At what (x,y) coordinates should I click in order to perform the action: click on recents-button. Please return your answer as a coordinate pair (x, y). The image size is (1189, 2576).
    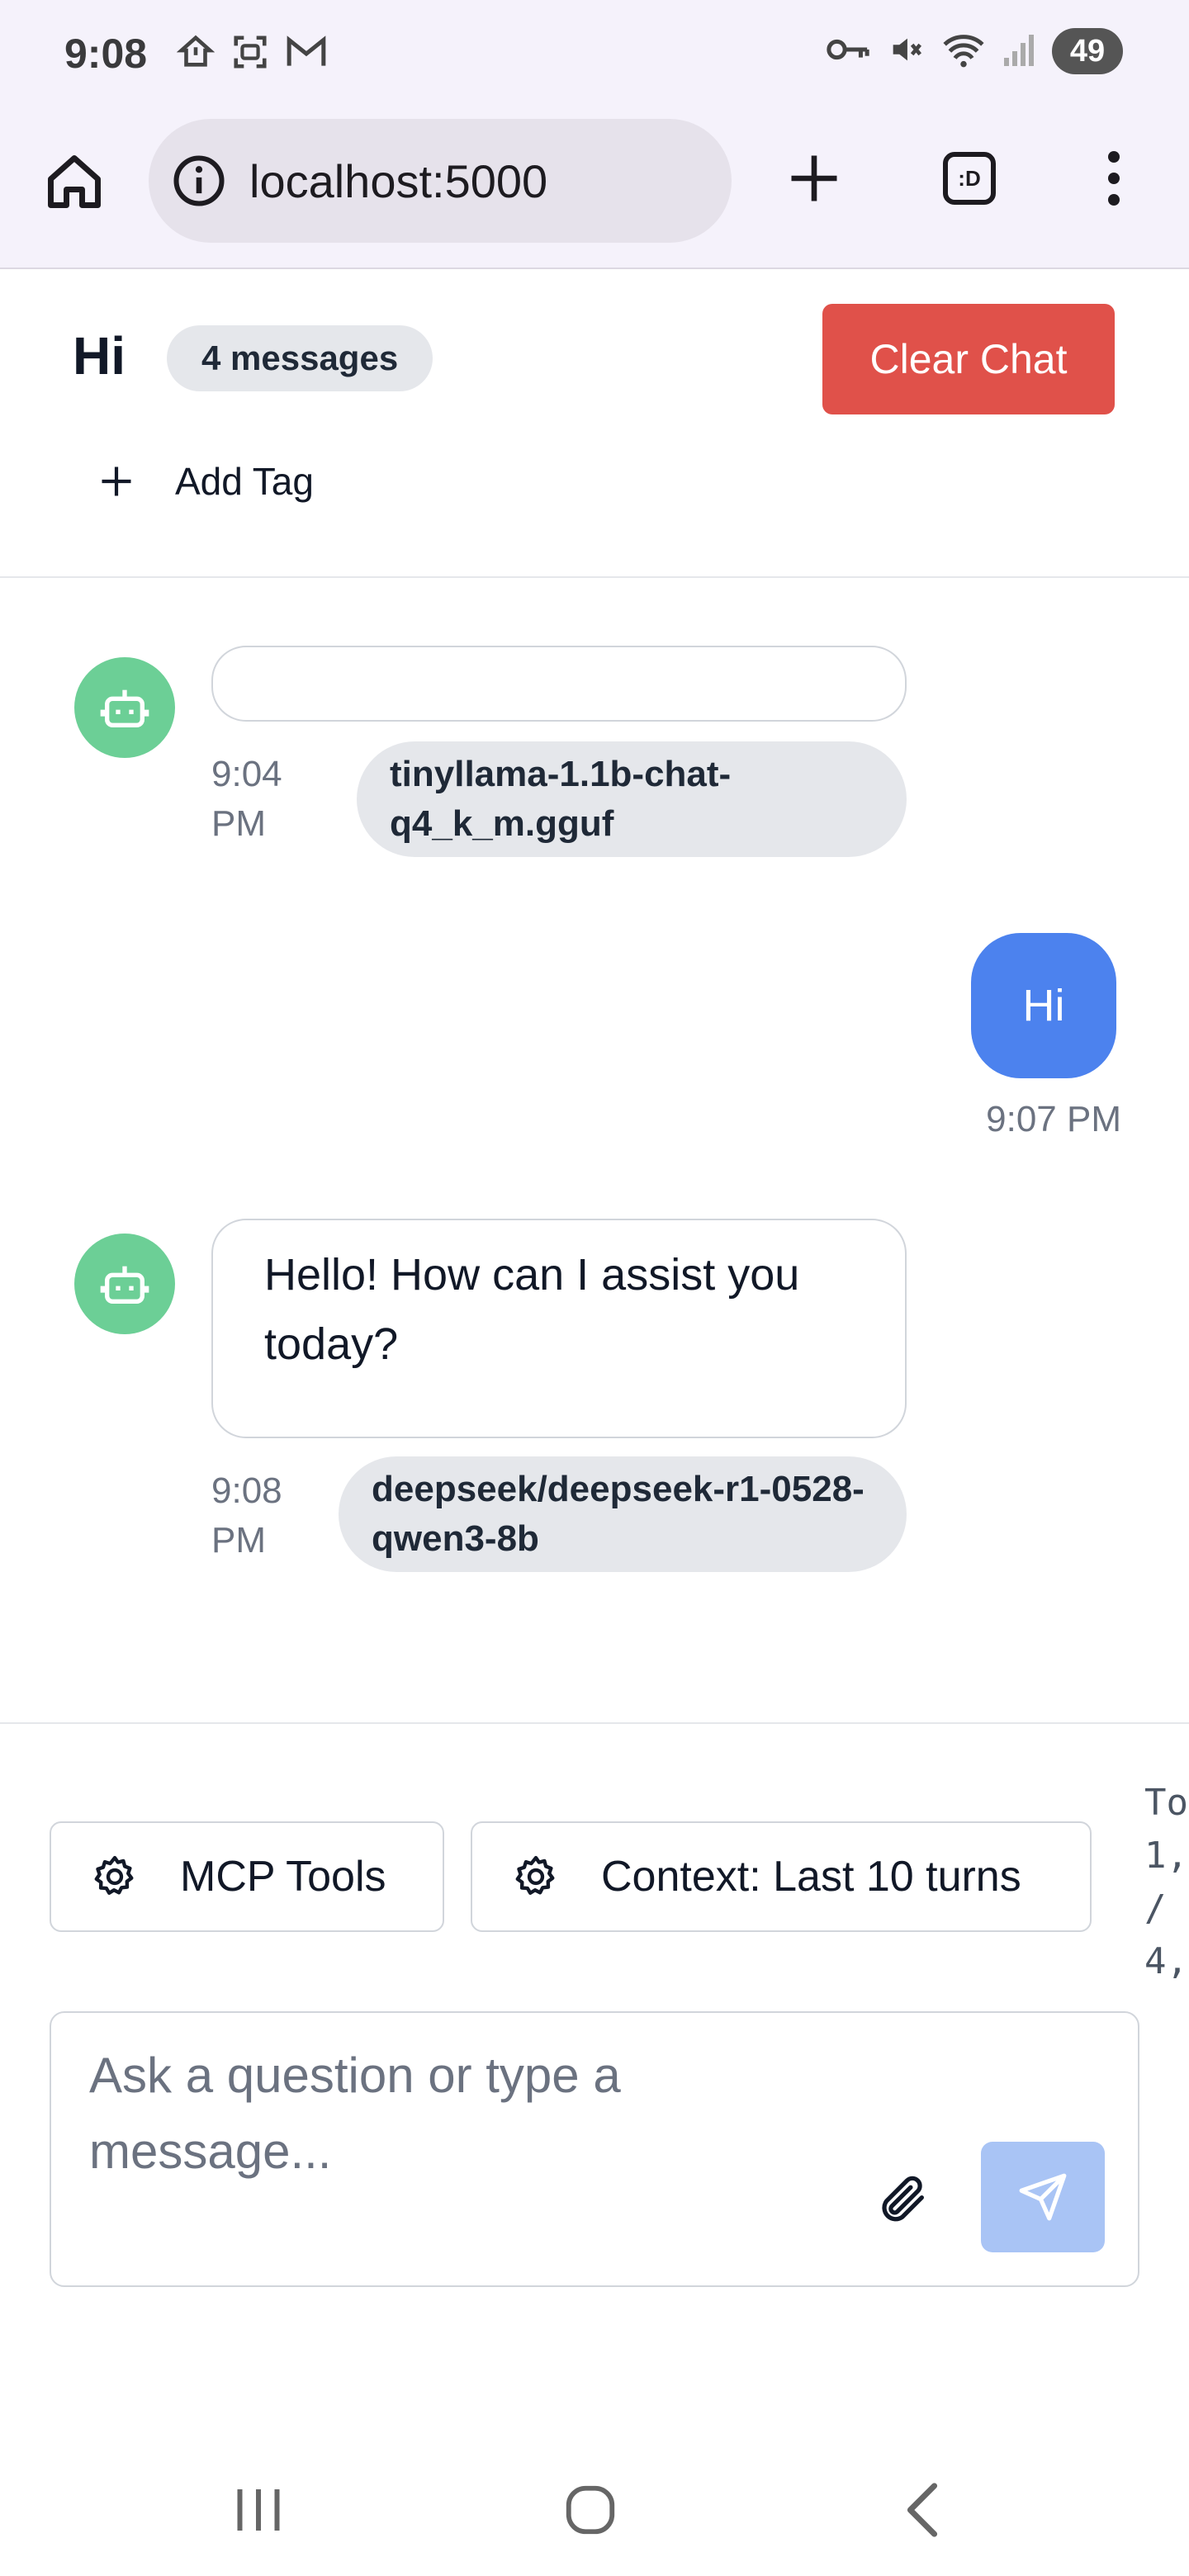
    Looking at the image, I should click on (258, 2510).